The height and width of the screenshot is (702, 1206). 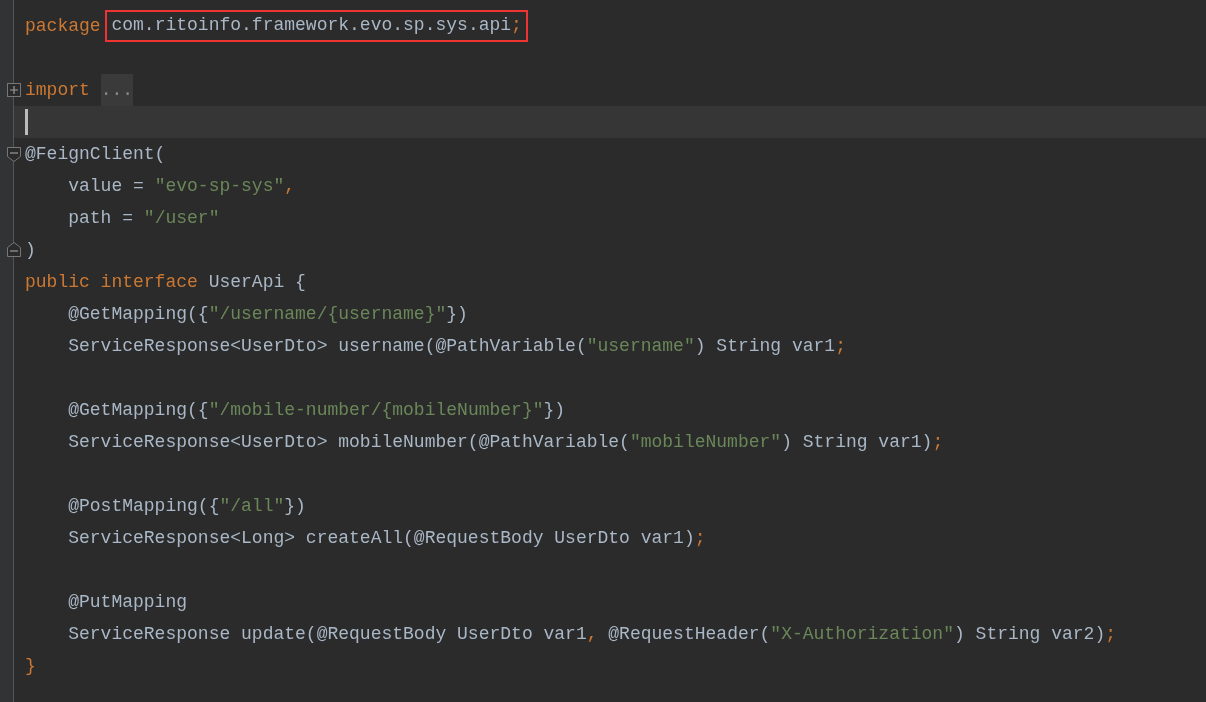 What do you see at coordinates (58, 90) in the screenshot?
I see `code-text: import` at bounding box center [58, 90].